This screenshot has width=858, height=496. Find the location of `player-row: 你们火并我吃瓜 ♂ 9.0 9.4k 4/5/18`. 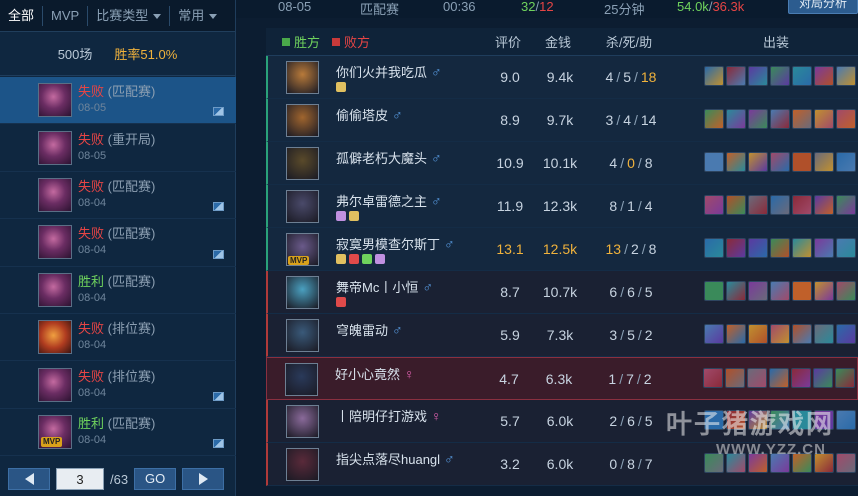

player-row: 你们火并我吃瓜 ♂ 9.0 9.4k 4/5/18 is located at coordinates (562, 77).